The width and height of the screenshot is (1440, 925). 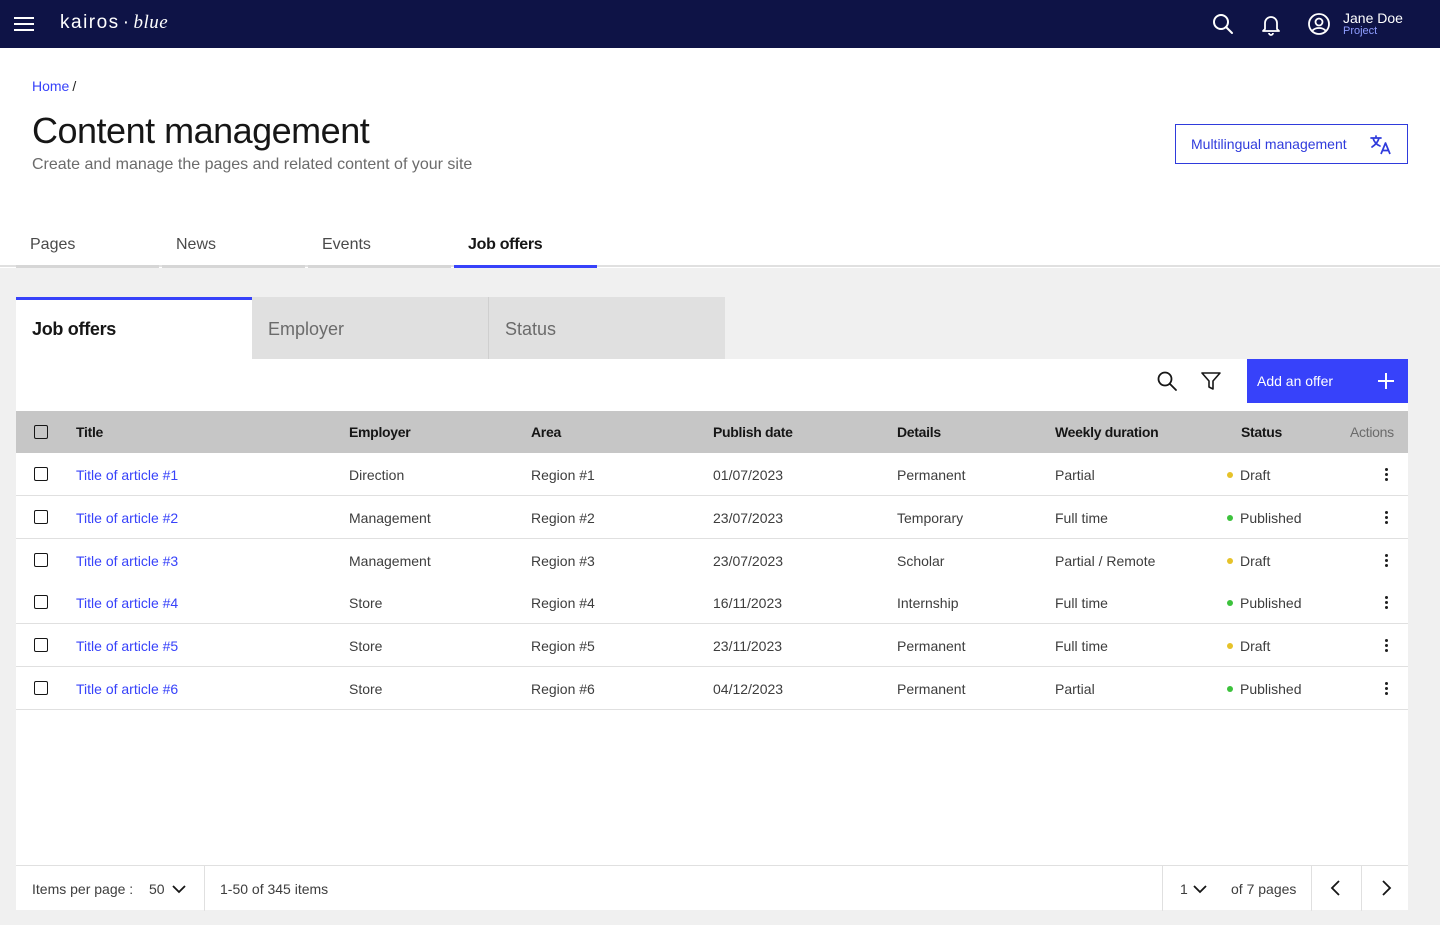 What do you see at coordinates (1107, 432) in the screenshot?
I see `column-header-weekly-duration: Weekly duration` at bounding box center [1107, 432].